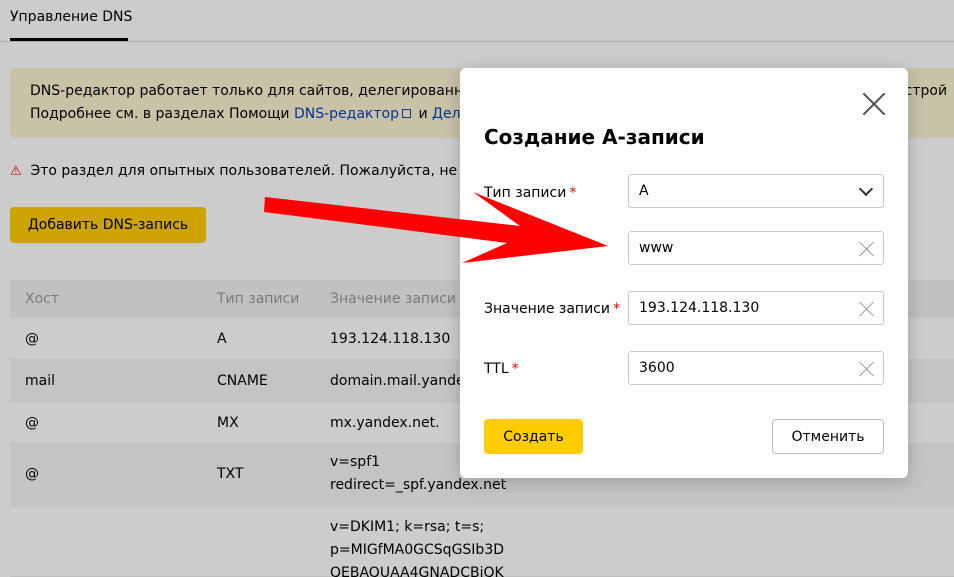 The width and height of the screenshot is (954, 577). What do you see at coordinates (756, 248) in the screenshot?
I see `host-input: www` at bounding box center [756, 248].